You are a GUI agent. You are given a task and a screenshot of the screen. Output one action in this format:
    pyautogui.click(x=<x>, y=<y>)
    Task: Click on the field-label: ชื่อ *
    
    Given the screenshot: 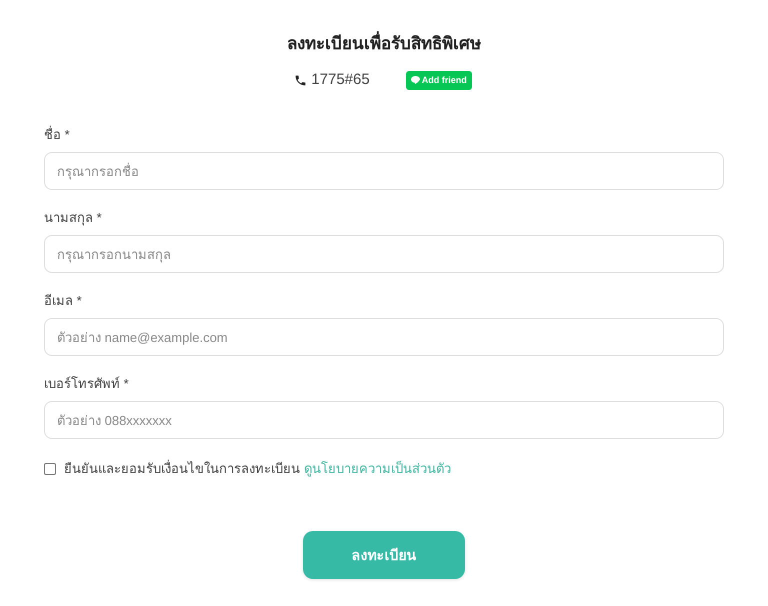 What is the action you would take?
    pyautogui.click(x=57, y=134)
    